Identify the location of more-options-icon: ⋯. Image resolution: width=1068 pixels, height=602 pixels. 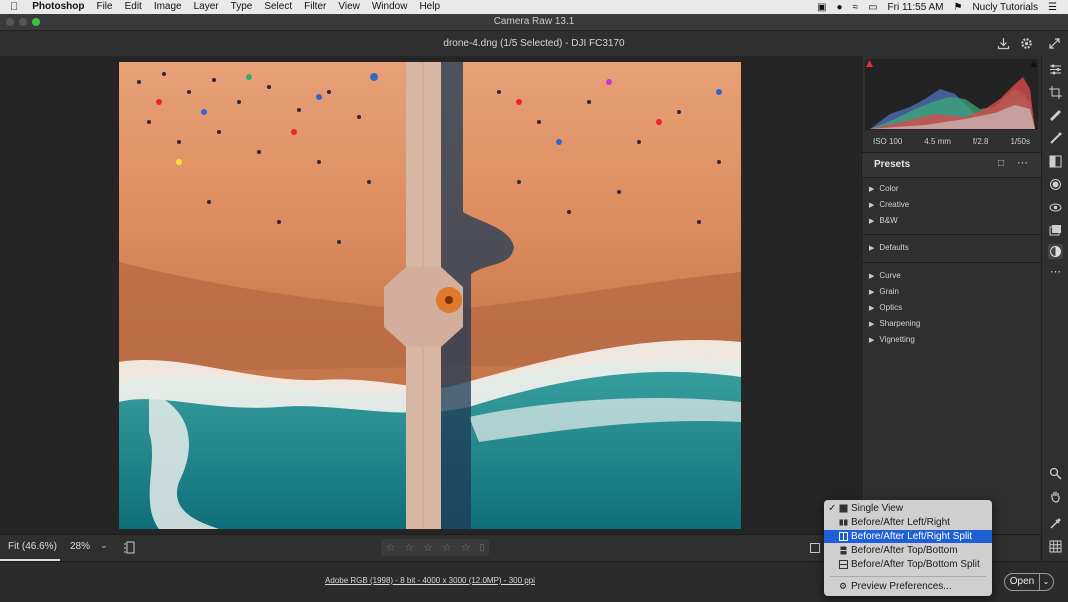
(1022, 162).